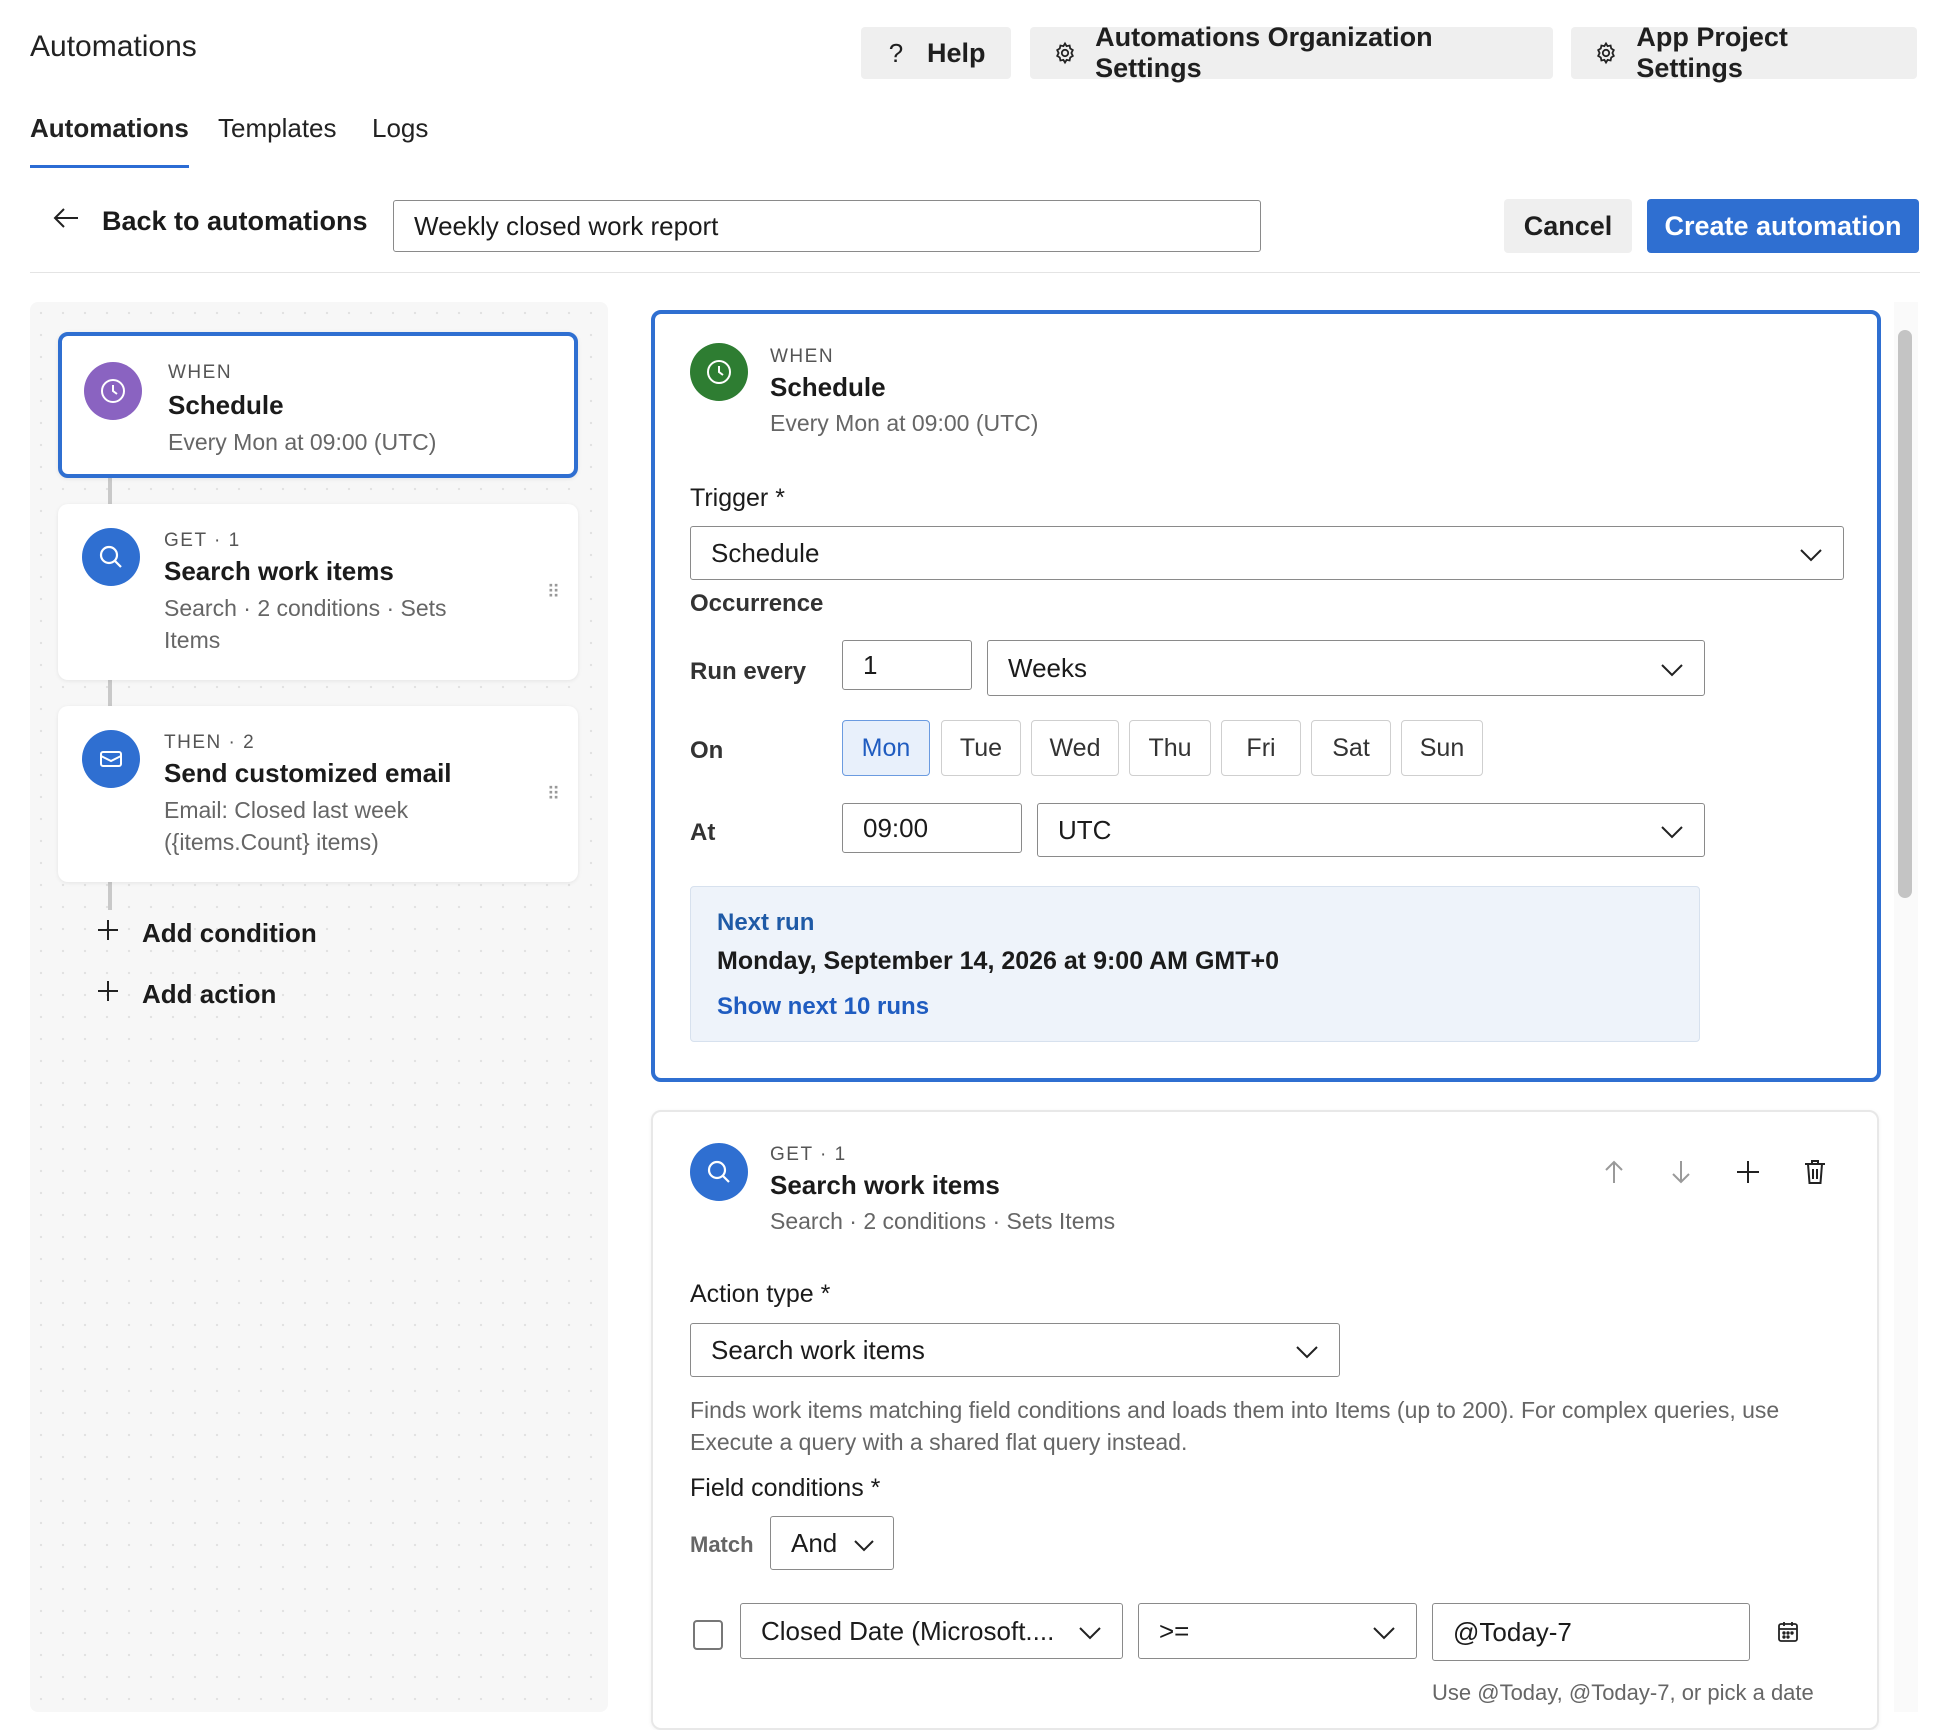 The width and height of the screenshot is (1936, 1730). I want to click on org-settings-label: Automations Organization Settings, so click(1264, 52).